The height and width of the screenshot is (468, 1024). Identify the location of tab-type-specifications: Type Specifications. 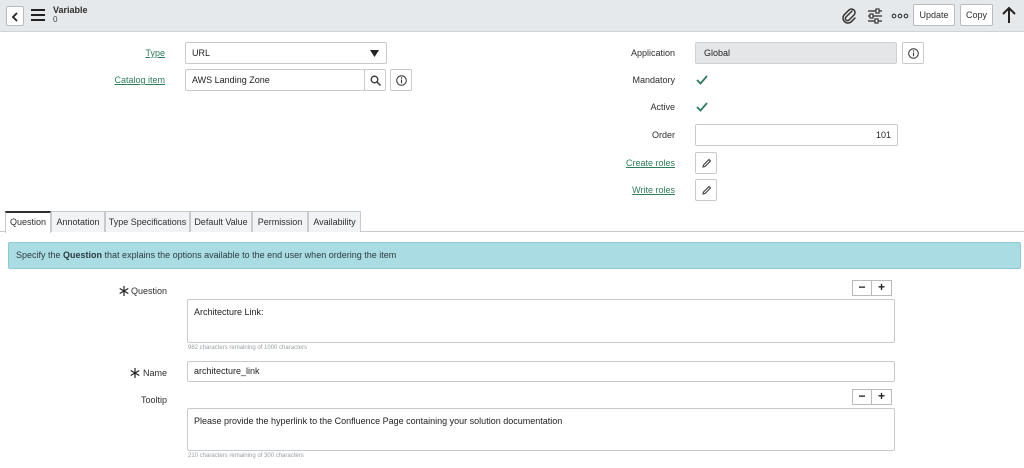
(147, 221).